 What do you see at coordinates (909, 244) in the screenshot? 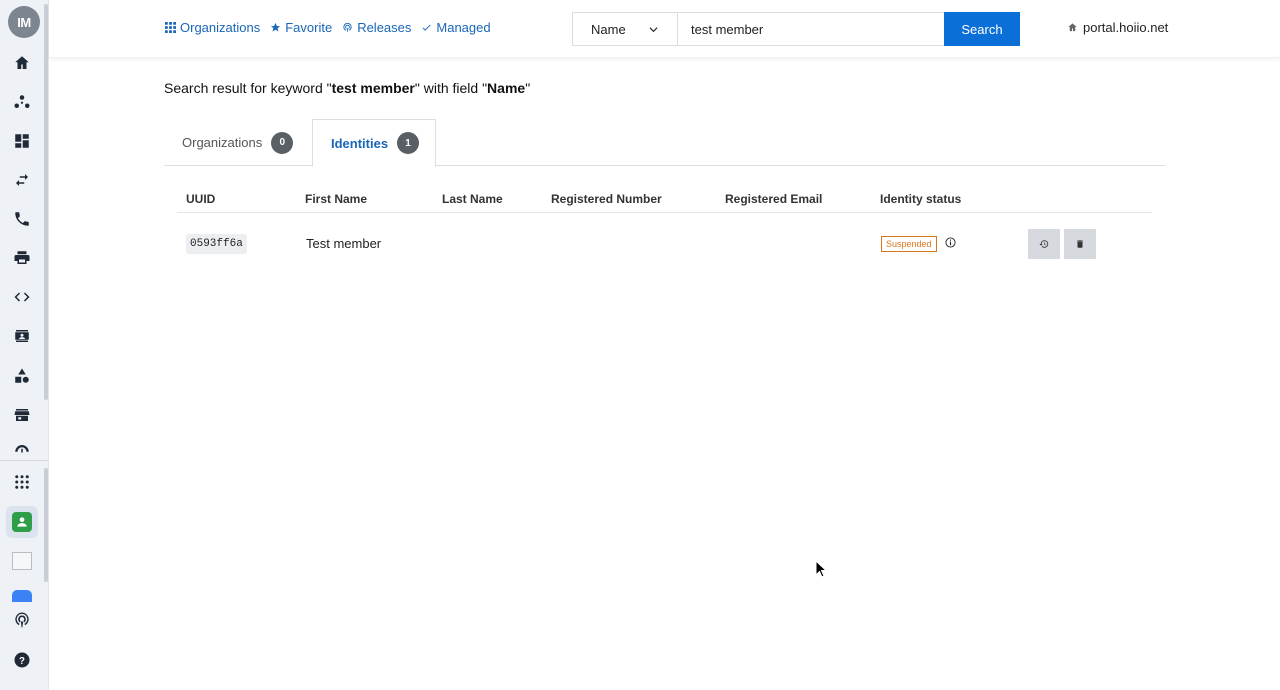
I see `status-badge: Suspended` at bounding box center [909, 244].